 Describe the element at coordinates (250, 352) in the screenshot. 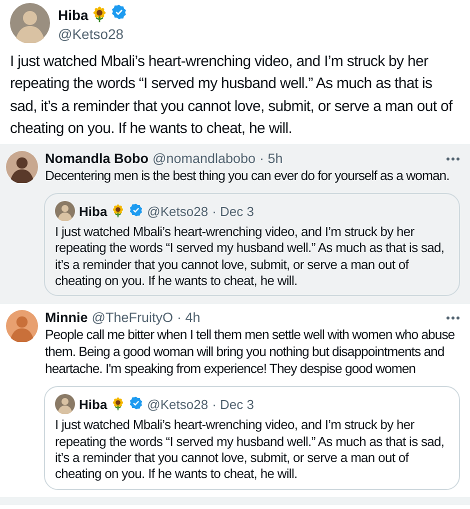

I see `reply-text: People call me bitter when I tell them men settle well with women who abuse them. Being a good woman will bring you nothing but disappointments and heartache. I'm speaking from experience! They despise good women` at that location.